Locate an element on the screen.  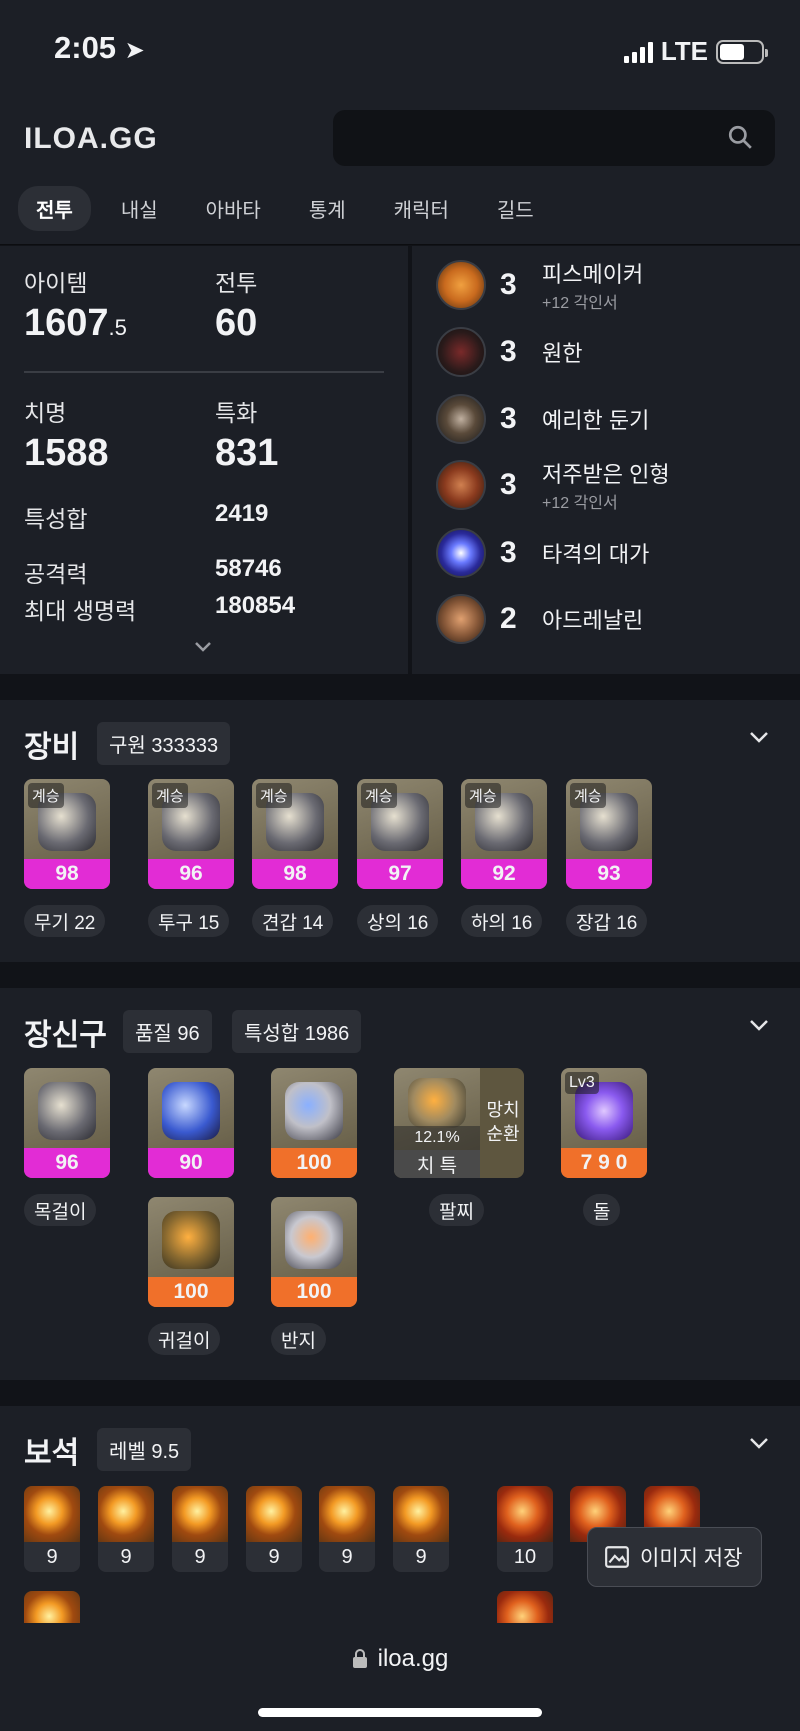
engraving-row: 2 아드레날린 is located at coordinates (539, 619).